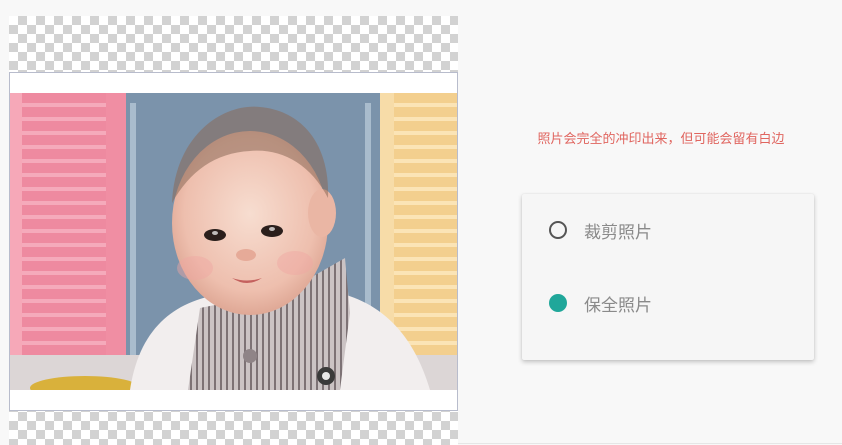  I want to click on divider, so click(650, 443).